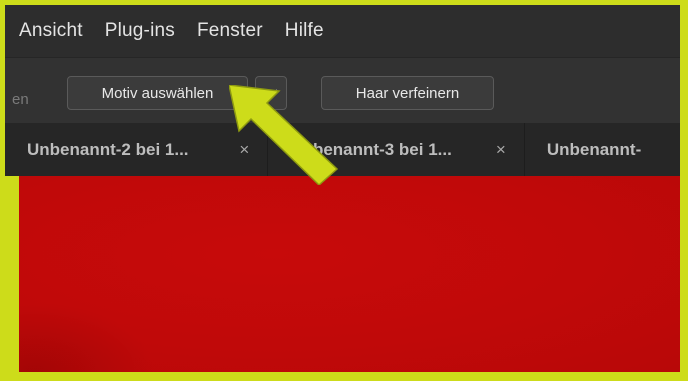  Describe the element at coordinates (284, 135) in the screenshot. I see `pointer-arrow-icon` at that location.